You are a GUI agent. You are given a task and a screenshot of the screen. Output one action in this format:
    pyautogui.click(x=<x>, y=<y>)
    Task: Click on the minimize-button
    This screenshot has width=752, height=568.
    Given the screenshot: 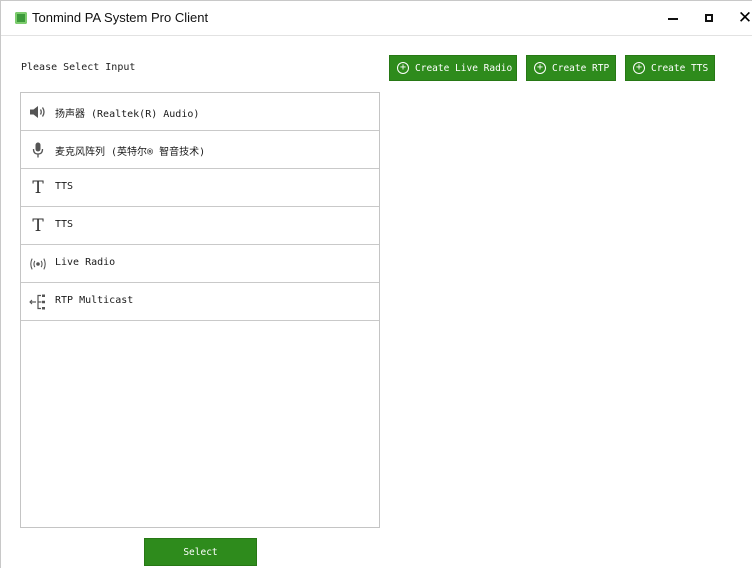 What is the action you would take?
    pyautogui.click(x=673, y=18)
    